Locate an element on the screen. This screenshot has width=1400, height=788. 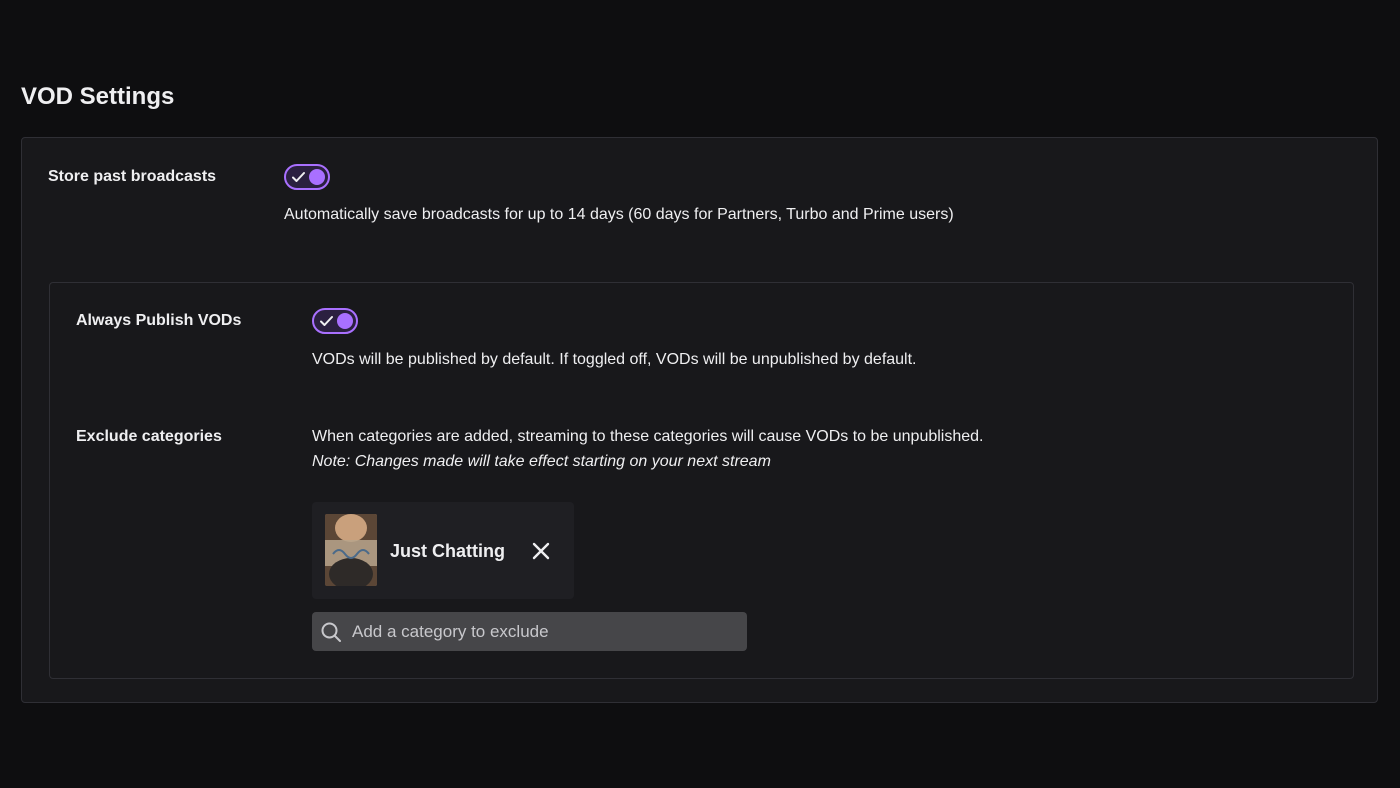
category-box-art is located at coordinates (351, 550).